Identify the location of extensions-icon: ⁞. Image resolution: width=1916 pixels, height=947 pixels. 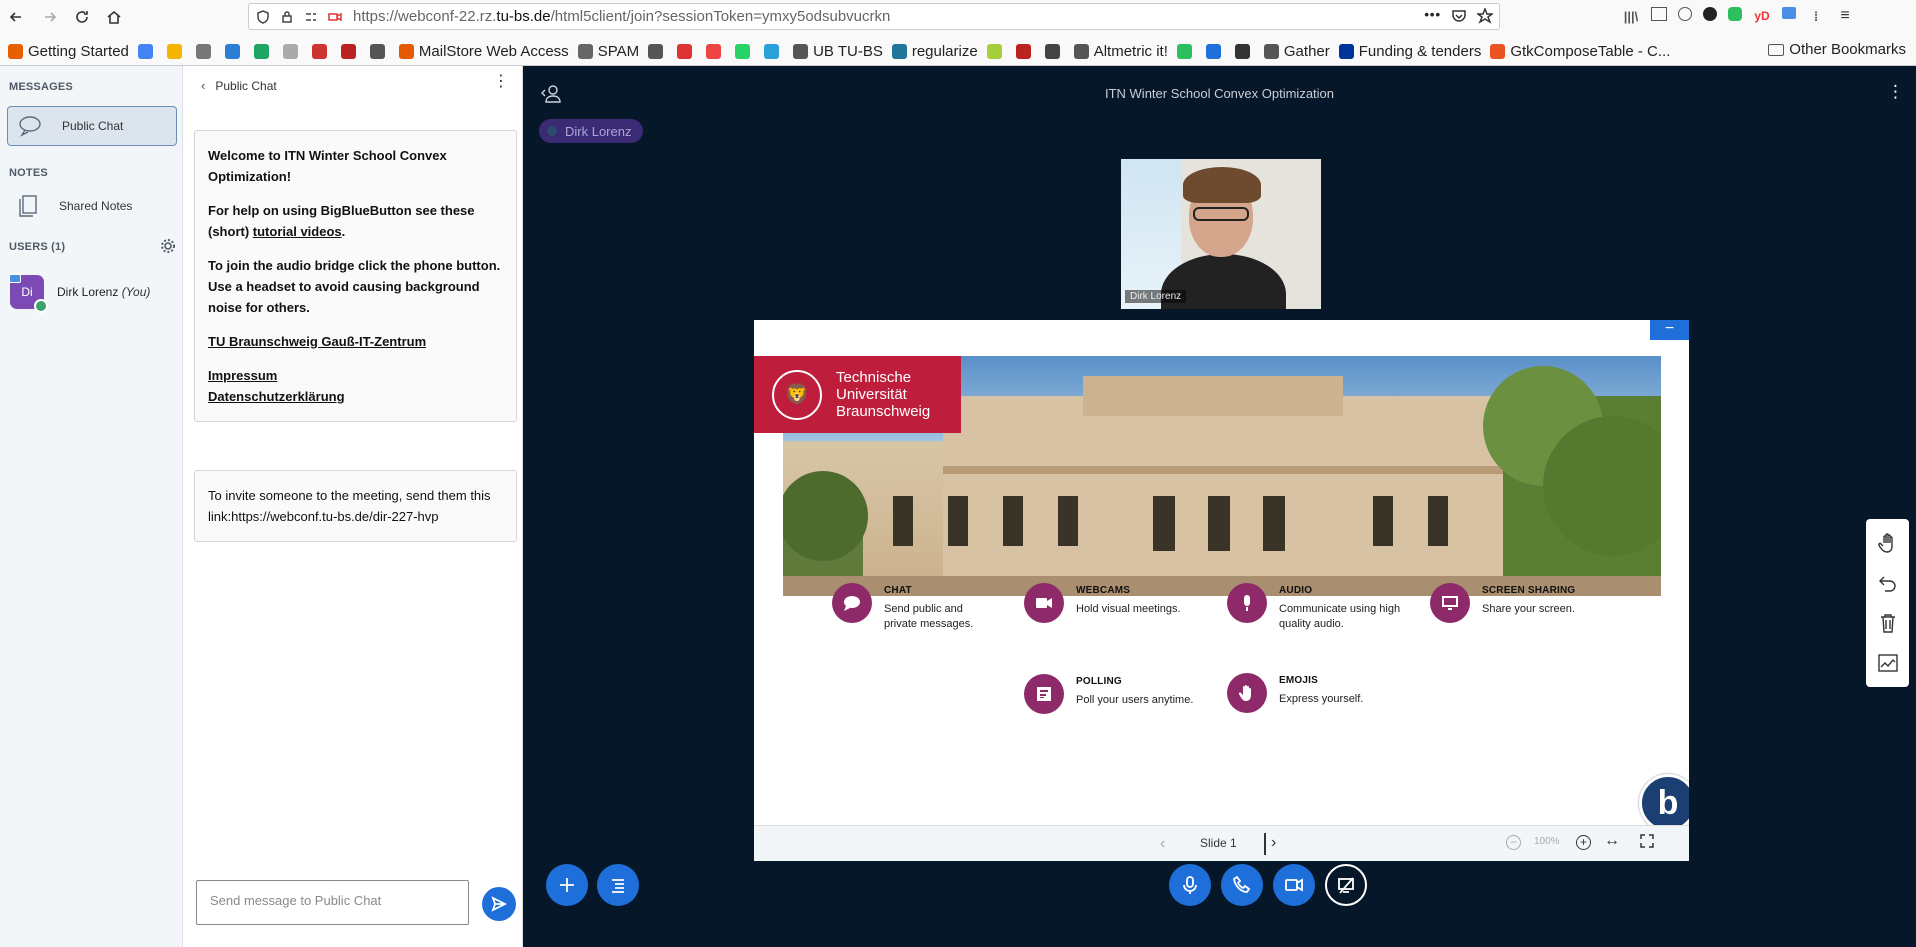
(1816, 16).